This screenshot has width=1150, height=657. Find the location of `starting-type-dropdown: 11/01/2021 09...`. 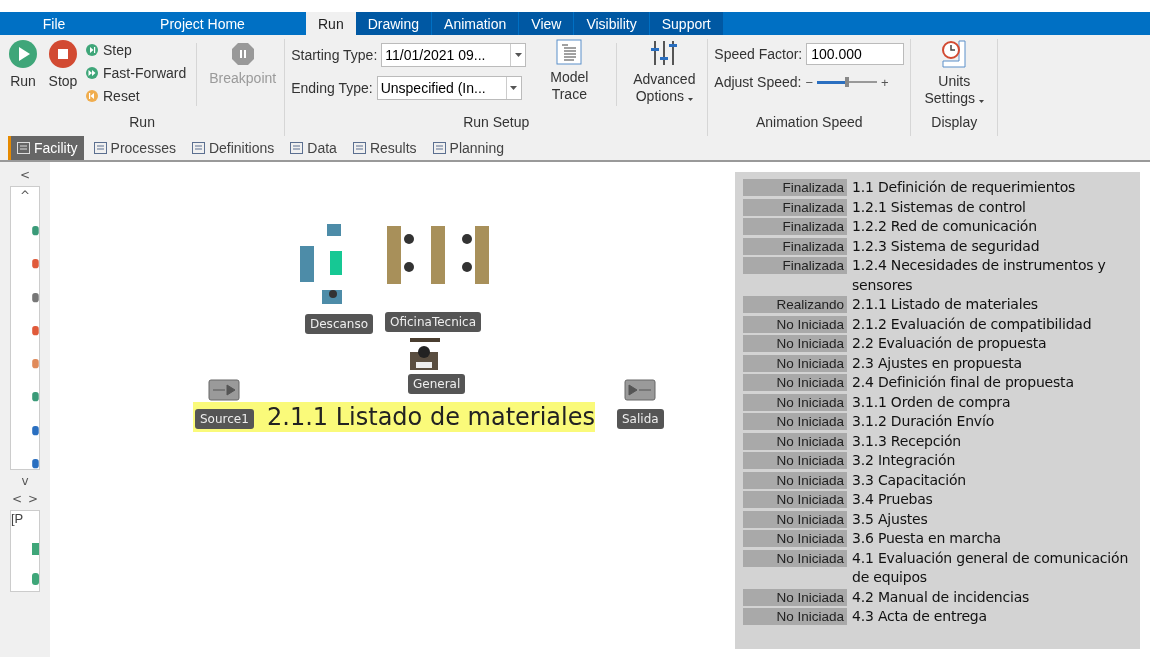

starting-type-dropdown: 11/01/2021 09... is located at coordinates (454, 55).